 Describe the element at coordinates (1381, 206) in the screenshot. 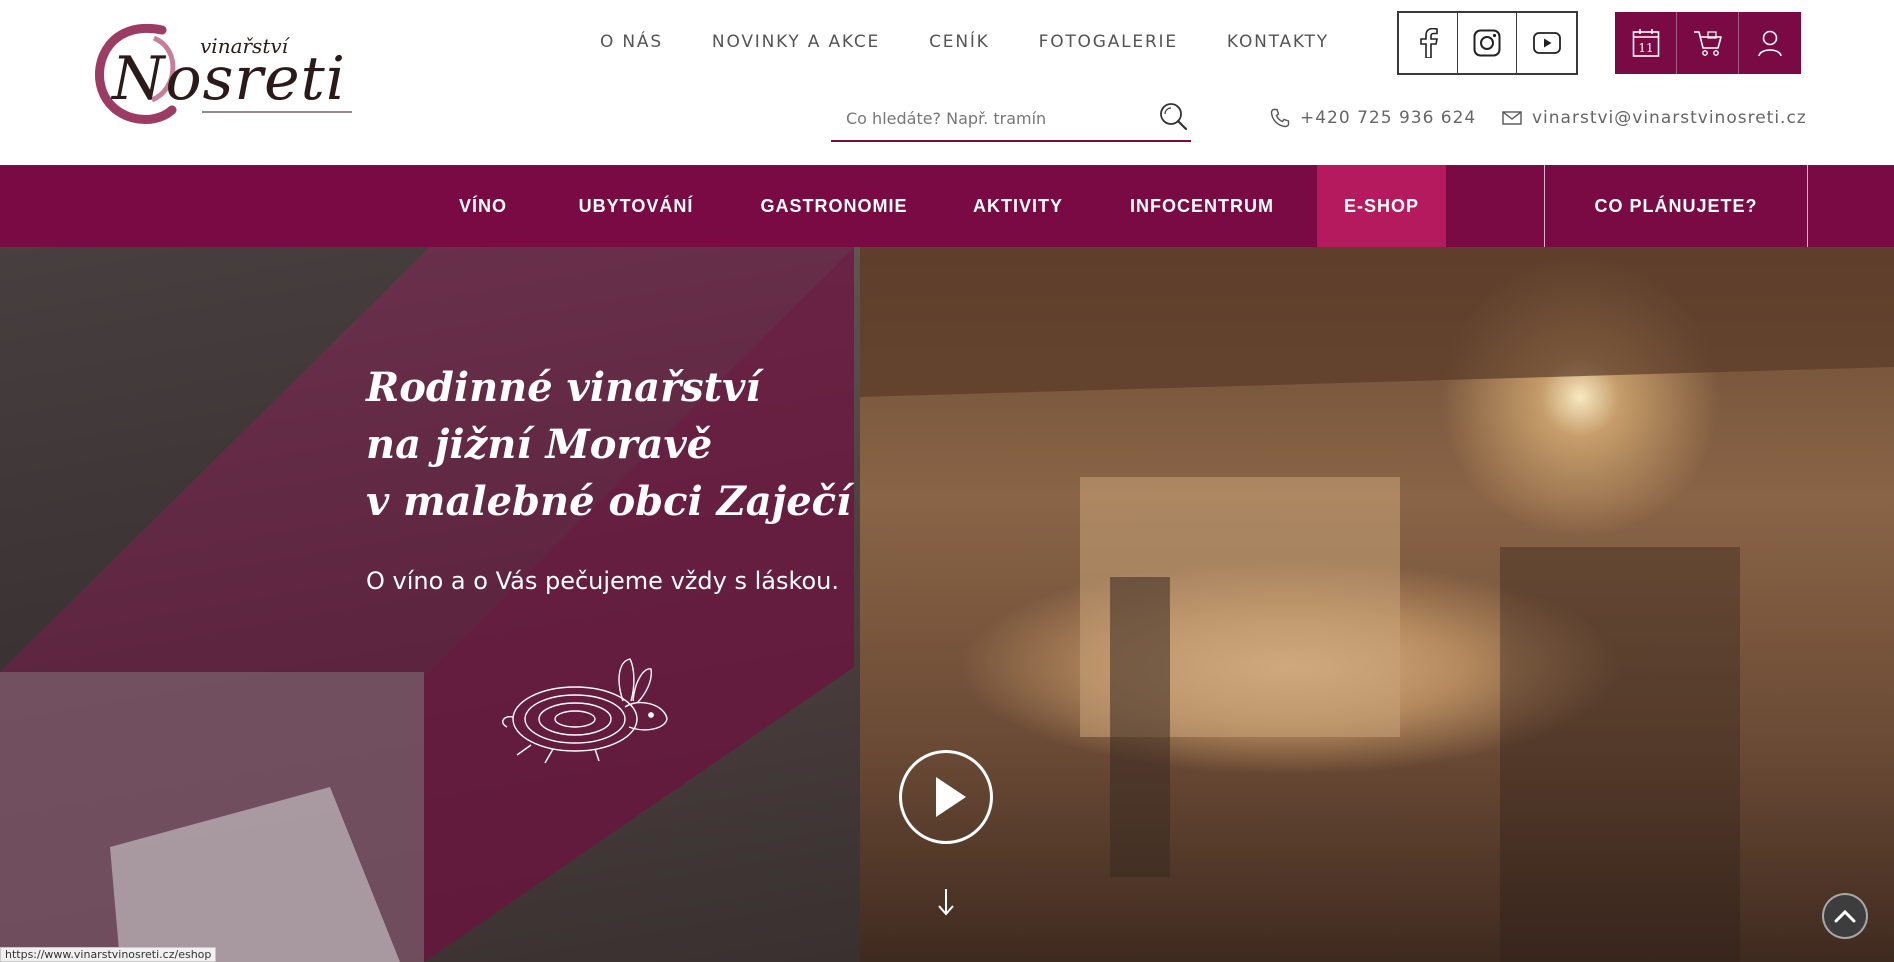

I see `menu-eshop: E-SHOP` at that location.